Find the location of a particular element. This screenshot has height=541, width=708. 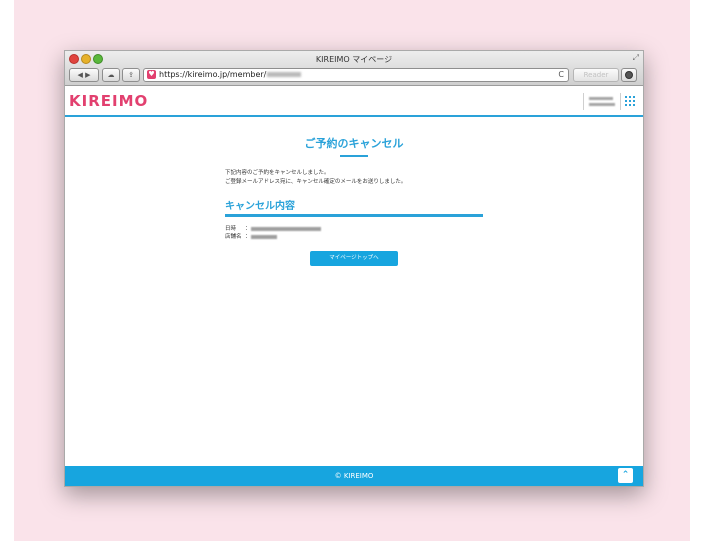

message-line: ご登録メールアドレス宛に、キャンセル確定のメールをお送りしました。 is located at coordinates (316, 181).